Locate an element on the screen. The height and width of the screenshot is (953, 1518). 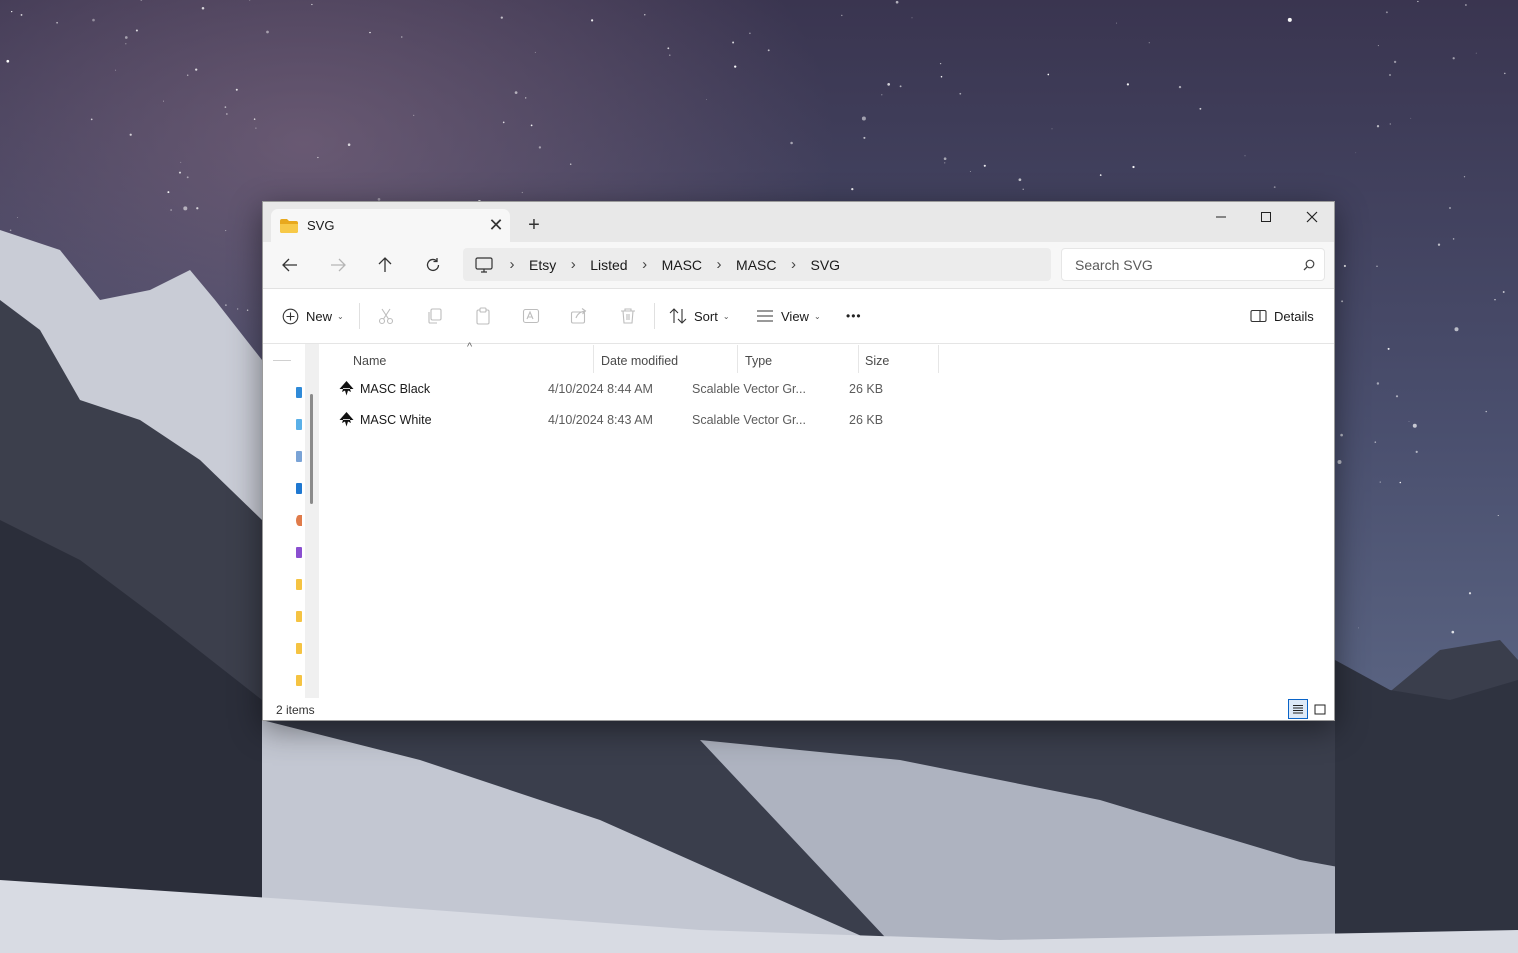
search-icon is located at coordinates (1309, 265).